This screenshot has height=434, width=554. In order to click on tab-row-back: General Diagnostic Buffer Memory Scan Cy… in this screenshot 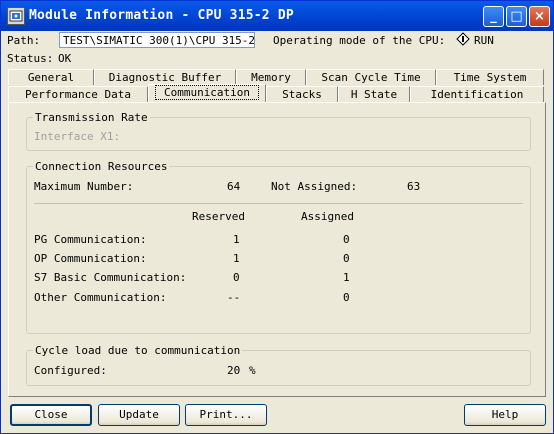, I will do `click(278, 77)`.